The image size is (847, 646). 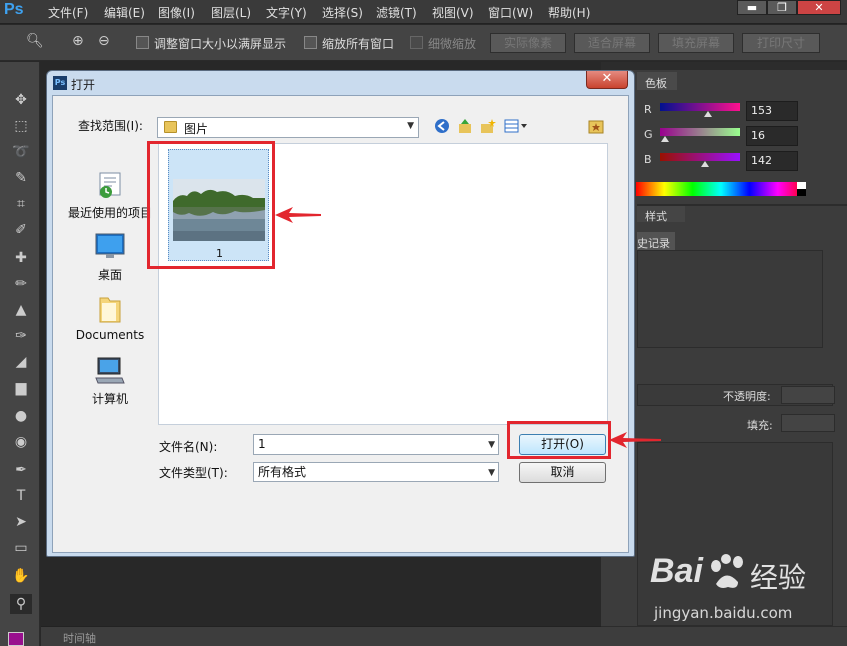 I want to click on hand-tool-icon: ✋, so click(x=21, y=576).